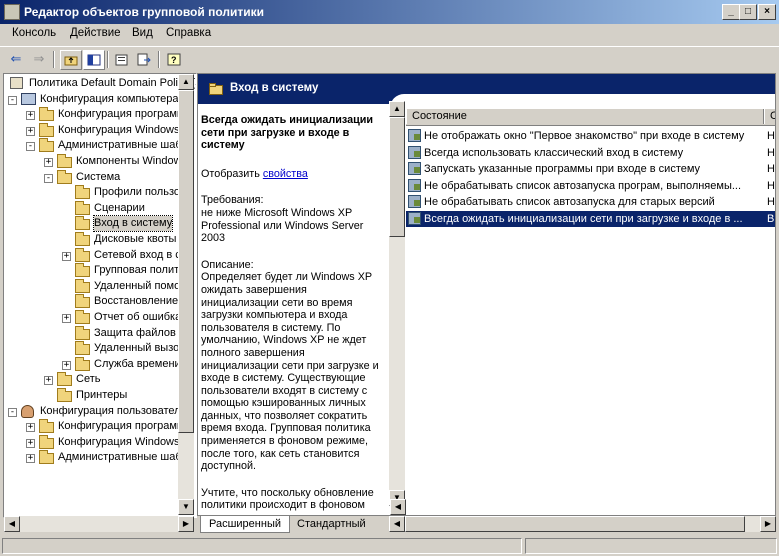 This screenshot has height=556, width=779. What do you see at coordinates (91, 379) in the screenshot?
I see `tree-item: + Сеть` at bounding box center [91, 379].